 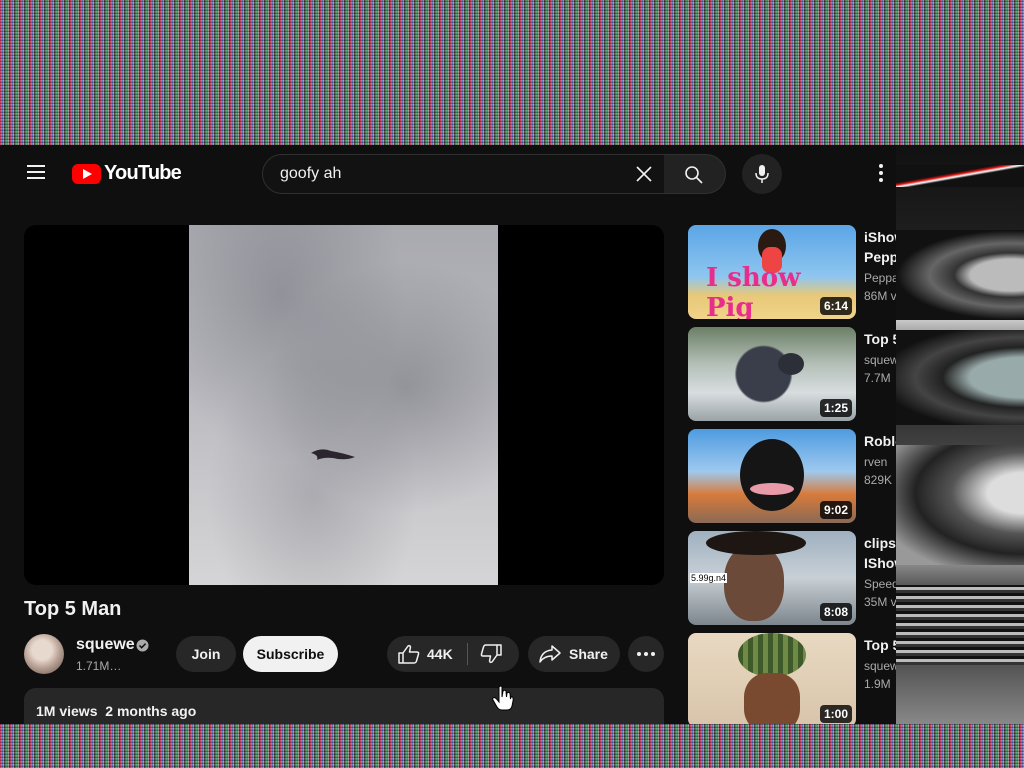 I want to click on video-duration: 1:25, so click(x=835, y=408).